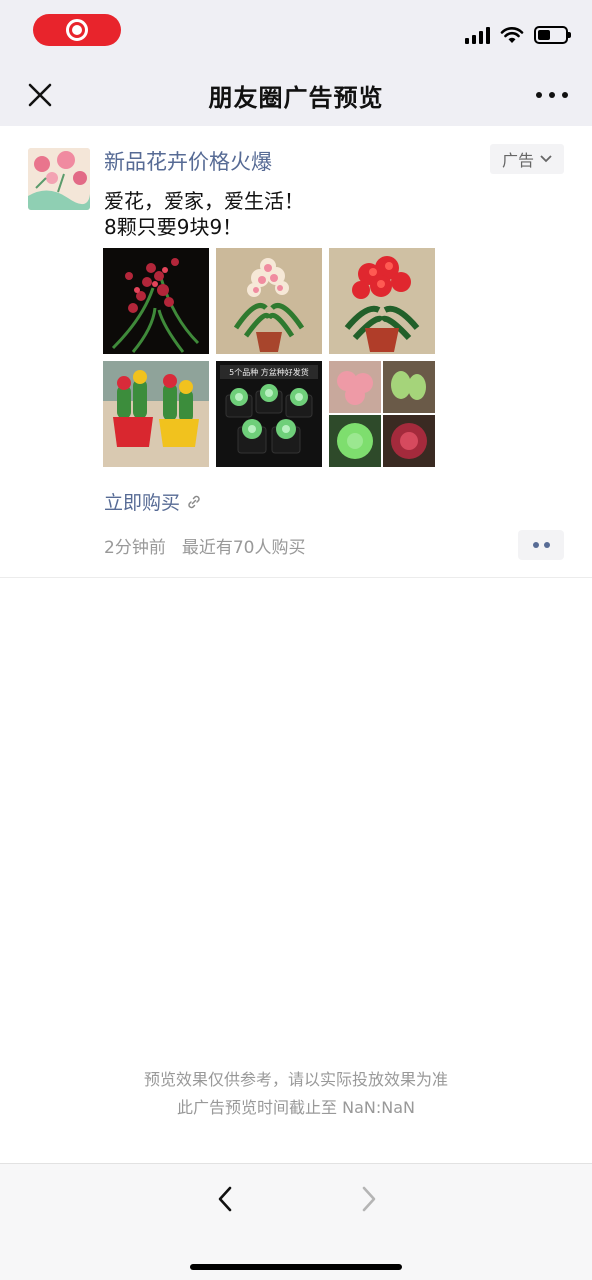 This screenshot has width=592, height=1280. Describe the element at coordinates (382, 301) in the screenshot. I see `red-clivia-photo` at that location.